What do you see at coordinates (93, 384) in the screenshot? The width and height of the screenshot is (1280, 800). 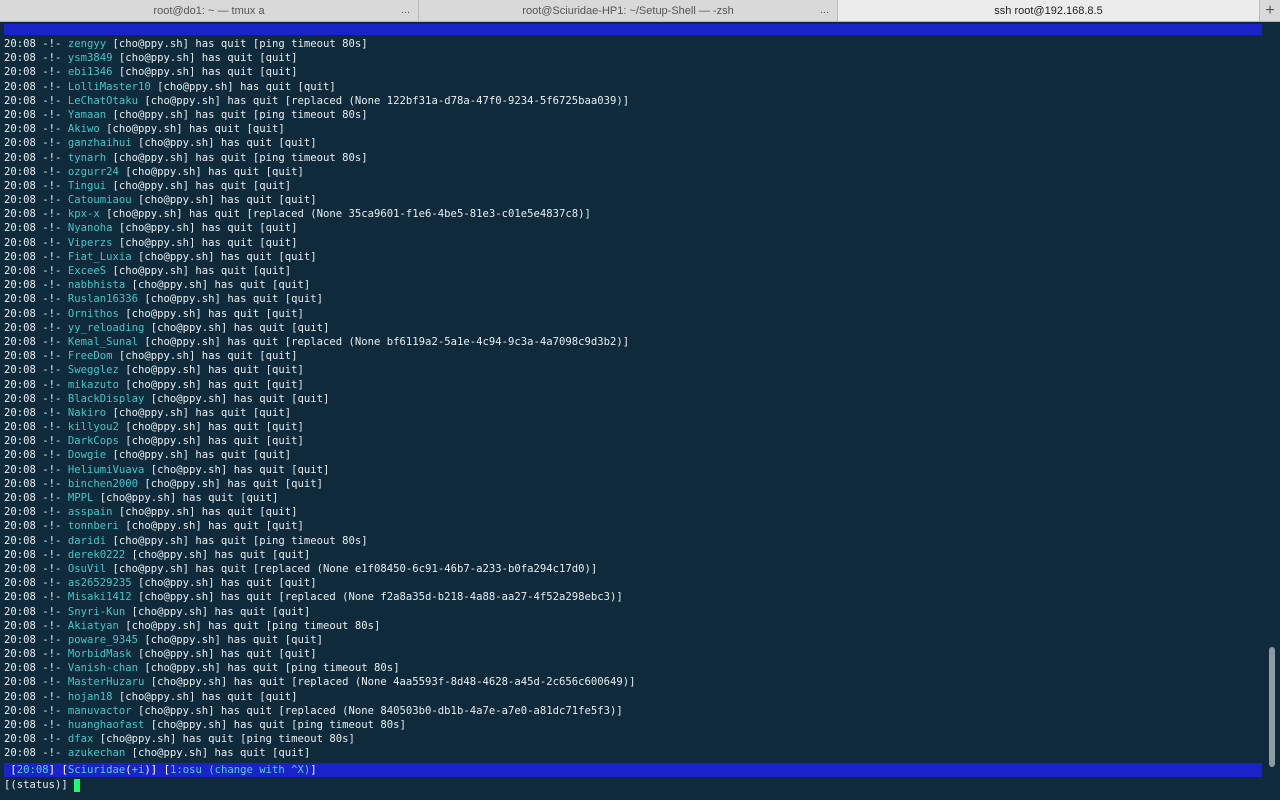 I see `log-nick: mikazuto` at bounding box center [93, 384].